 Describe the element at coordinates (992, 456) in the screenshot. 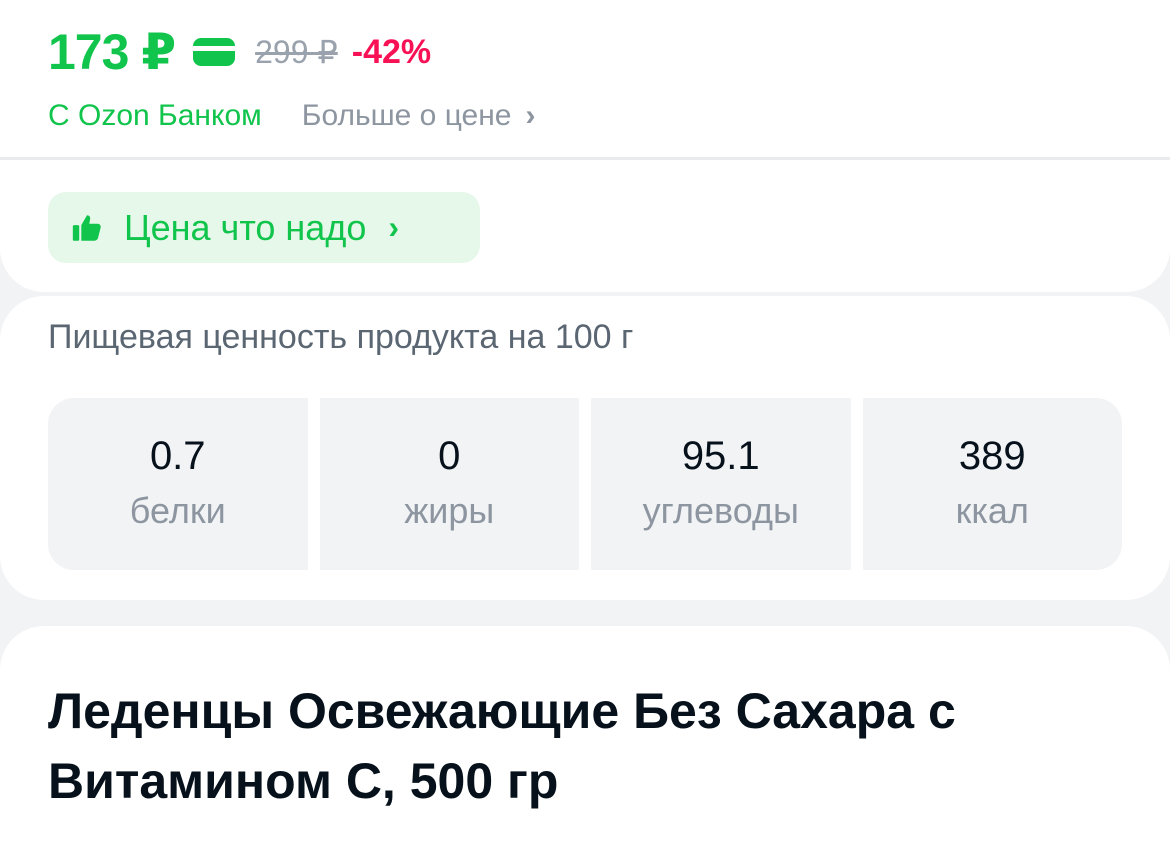

I see `nutrition-value: 389` at that location.